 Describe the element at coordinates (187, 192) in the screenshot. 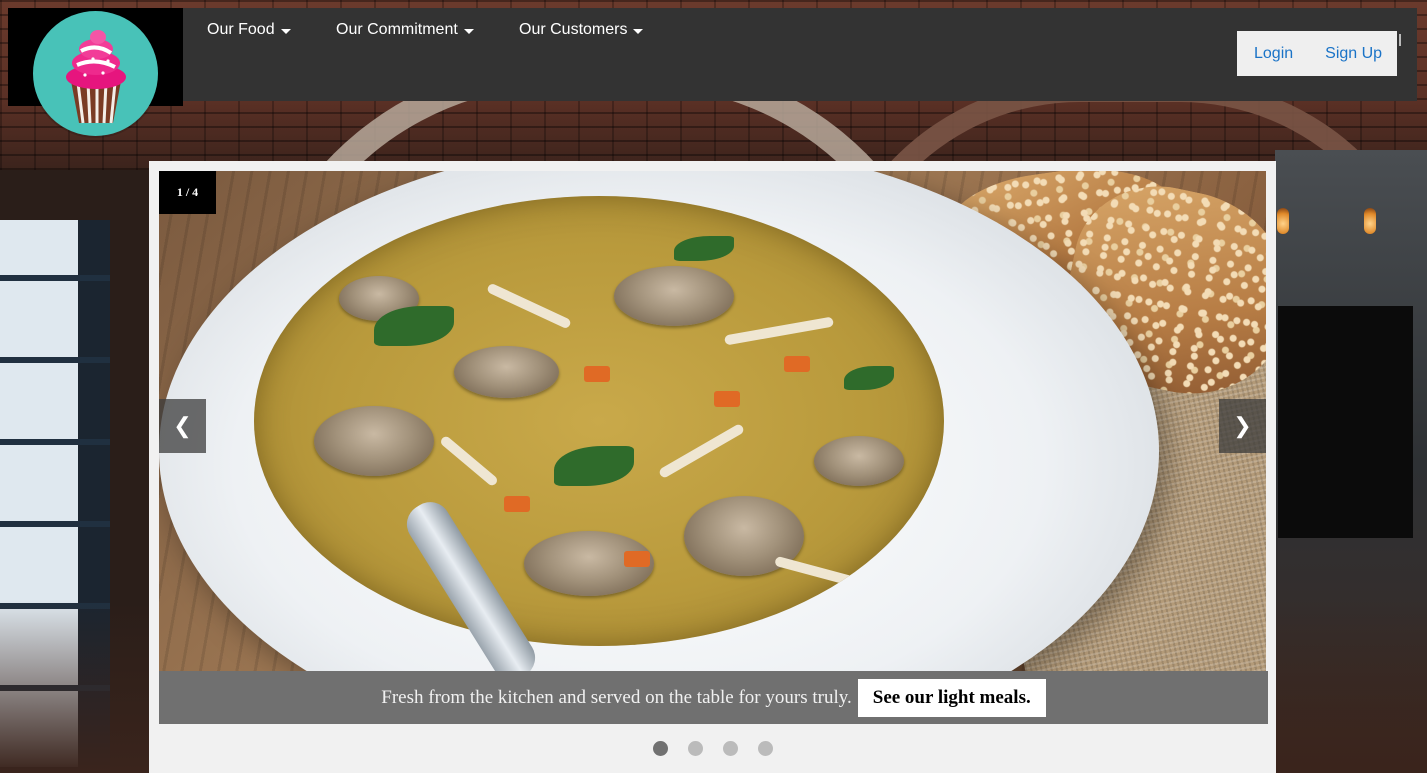

I see `slide-counter: 1 / 4` at that location.